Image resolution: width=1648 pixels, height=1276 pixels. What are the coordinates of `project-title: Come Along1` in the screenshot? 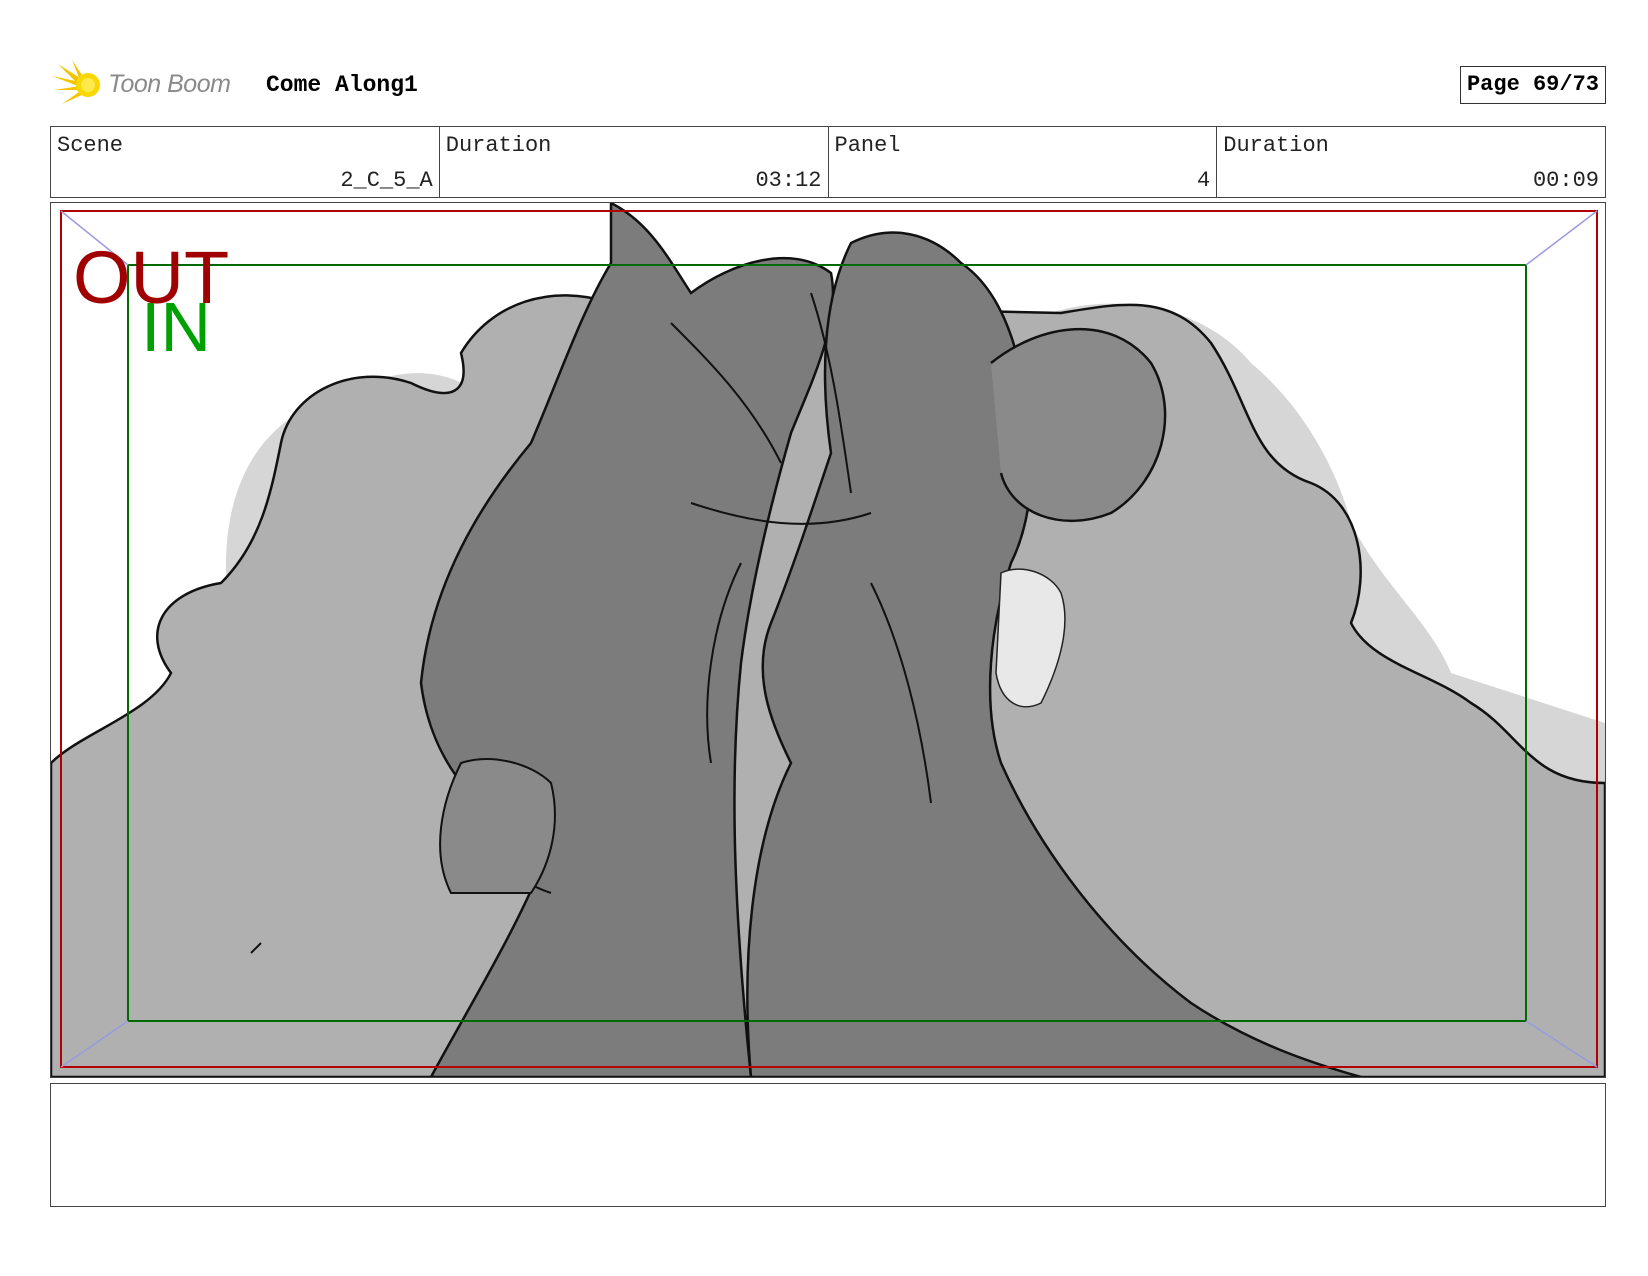 It's located at (342, 85).